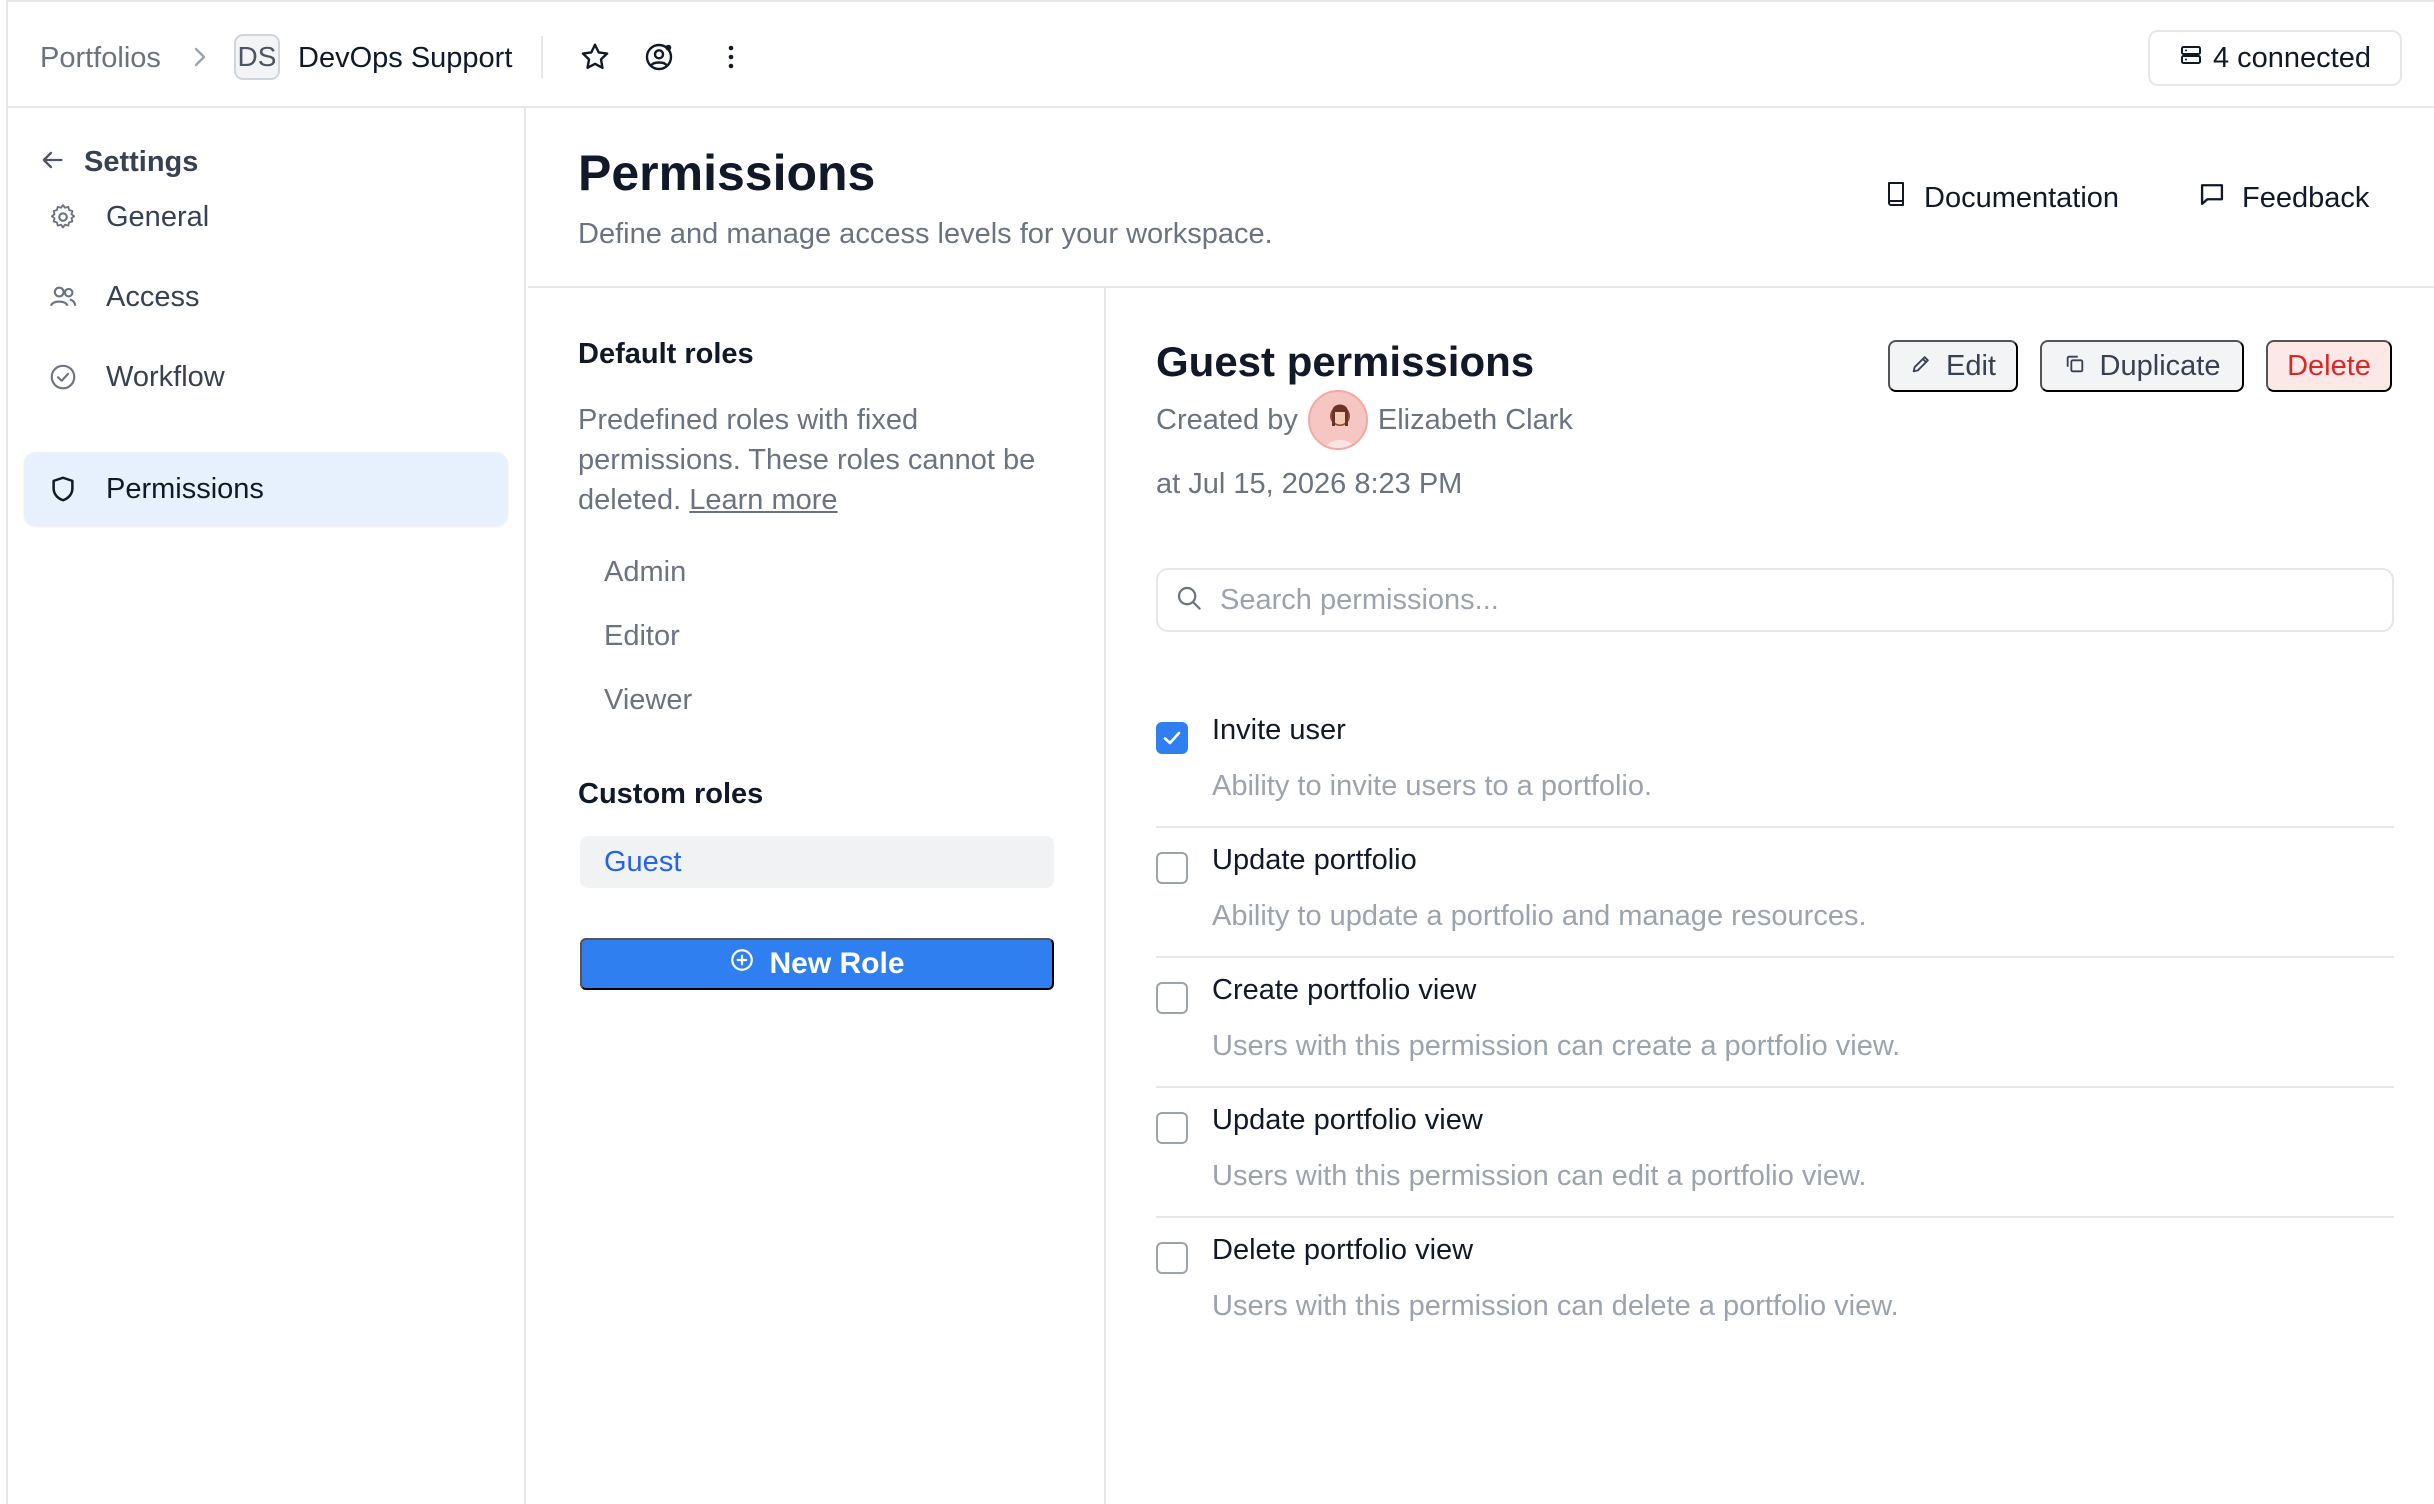  Describe the element at coordinates (642, 636) in the screenshot. I see `role-item-editor: Editor` at that location.